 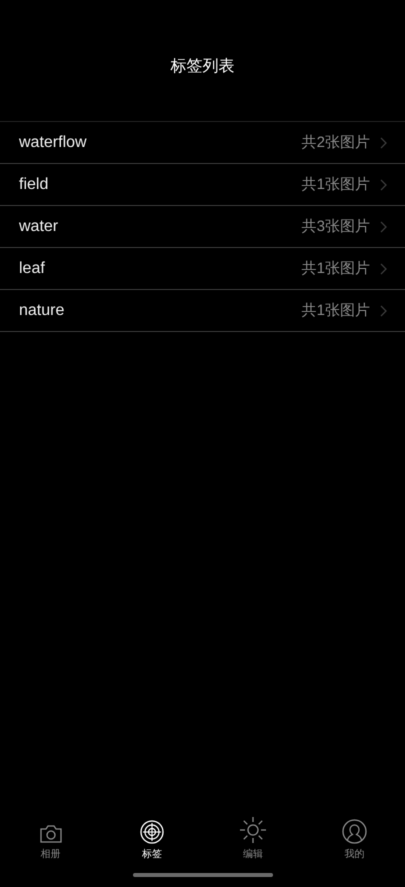 What do you see at coordinates (32, 269) in the screenshot?
I see `tag-name: leaf` at bounding box center [32, 269].